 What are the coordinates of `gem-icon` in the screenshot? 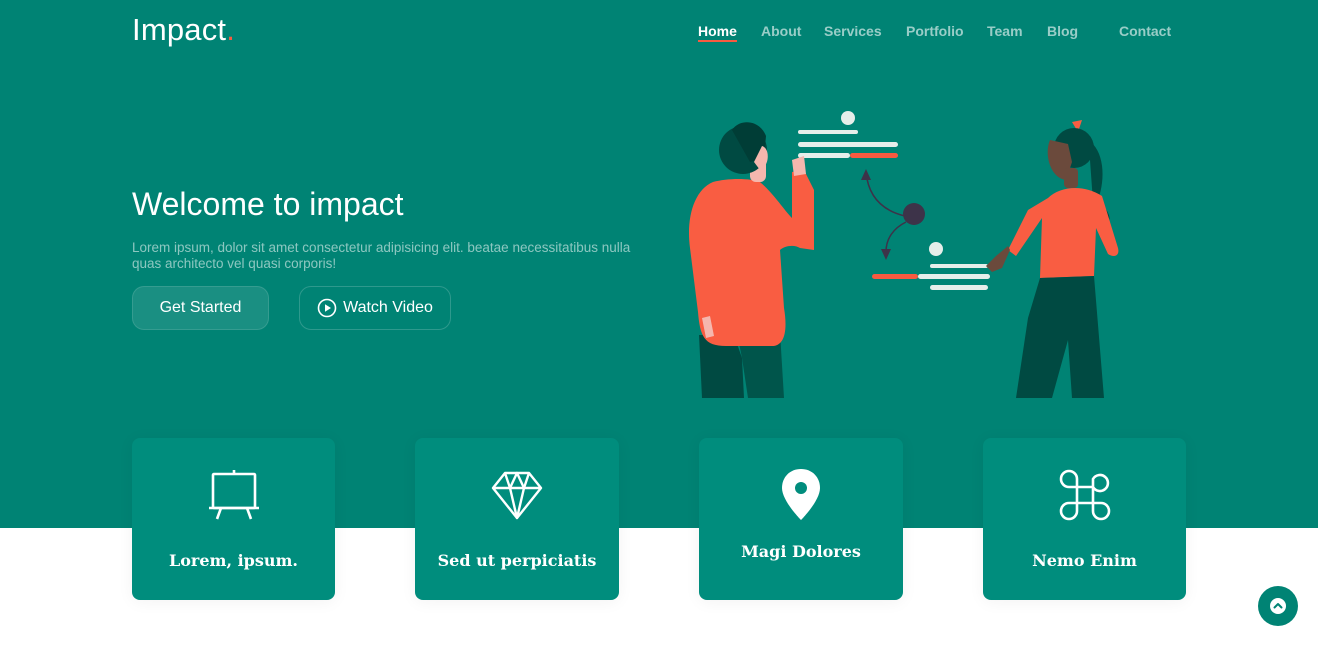 It's located at (517, 495).